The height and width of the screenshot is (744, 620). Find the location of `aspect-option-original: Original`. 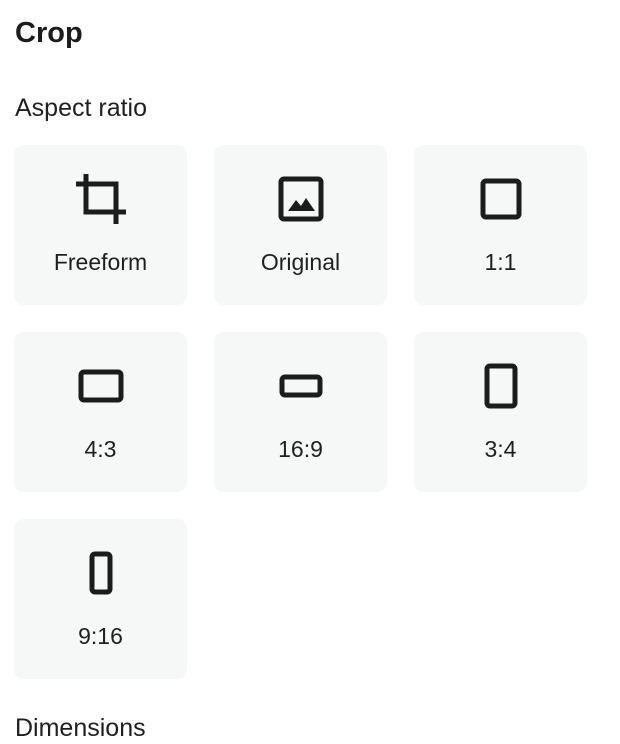

aspect-option-original: Original is located at coordinates (300, 225).